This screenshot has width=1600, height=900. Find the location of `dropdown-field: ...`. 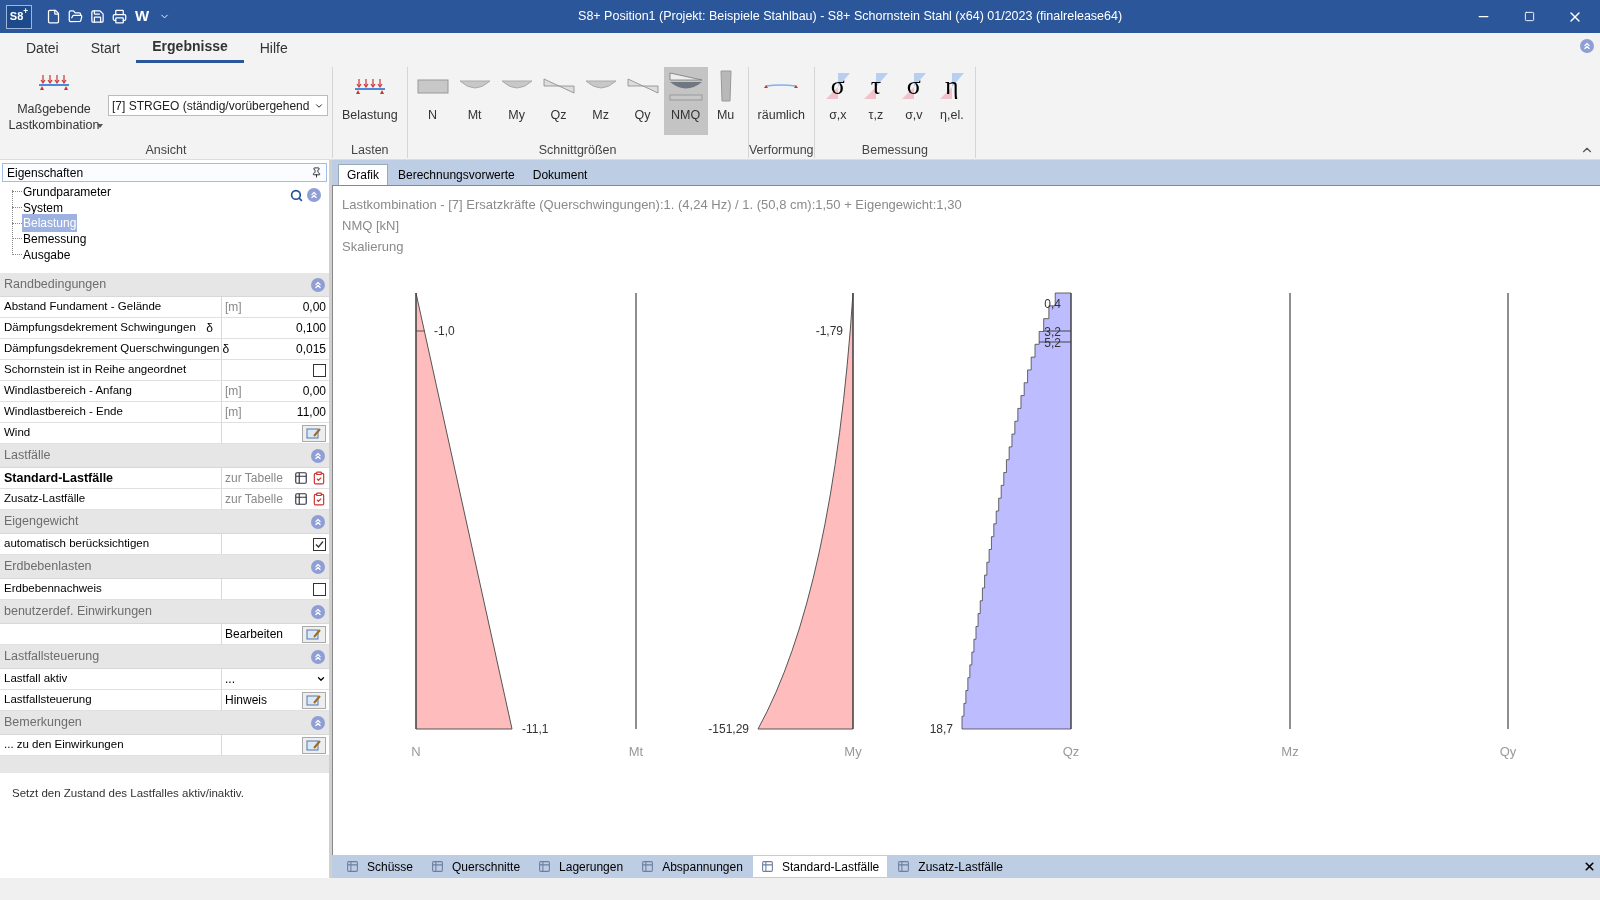

dropdown-field: ... is located at coordinates (275, 679).